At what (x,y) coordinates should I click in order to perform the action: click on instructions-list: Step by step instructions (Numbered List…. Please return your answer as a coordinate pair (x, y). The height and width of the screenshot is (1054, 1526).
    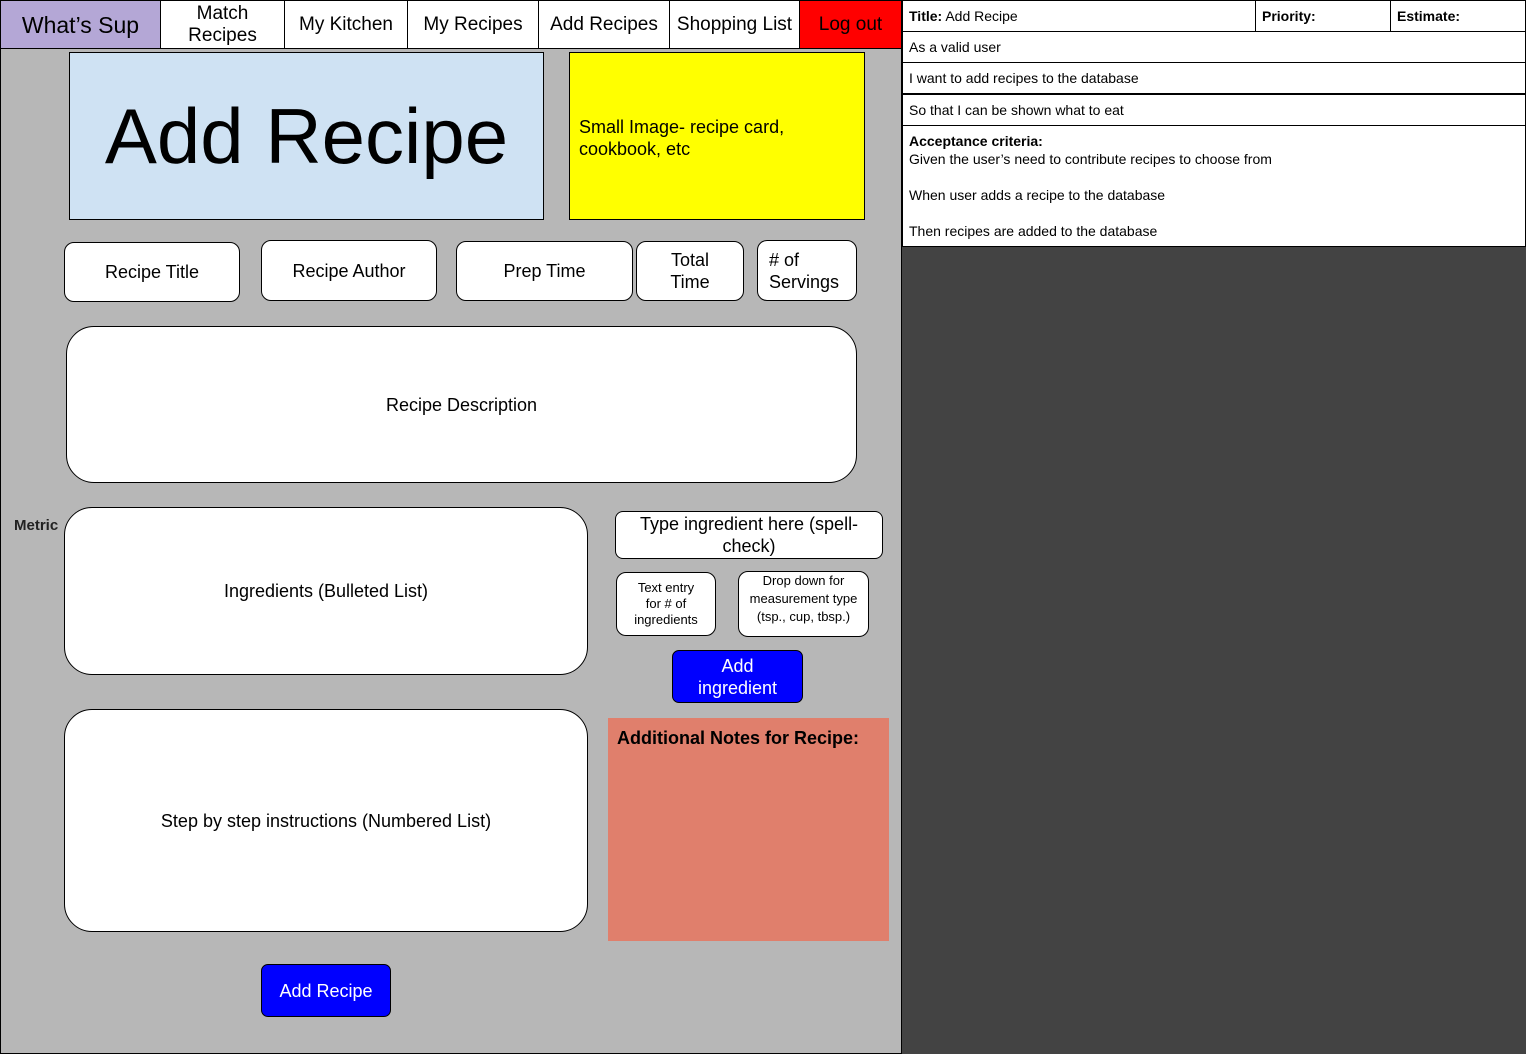
    Looking at the image, I should click on (326, 820).